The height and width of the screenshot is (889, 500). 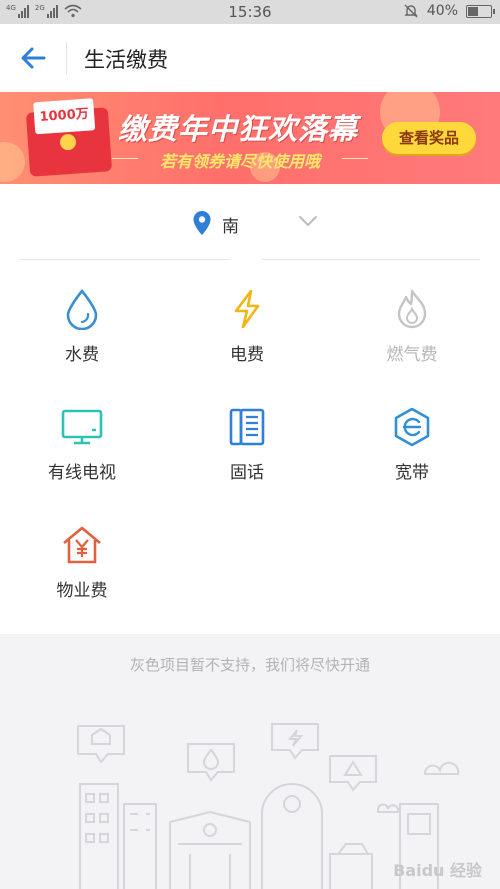 I want to click on baidu-watermark: Baidu 经验, so click(x=437, y=870).